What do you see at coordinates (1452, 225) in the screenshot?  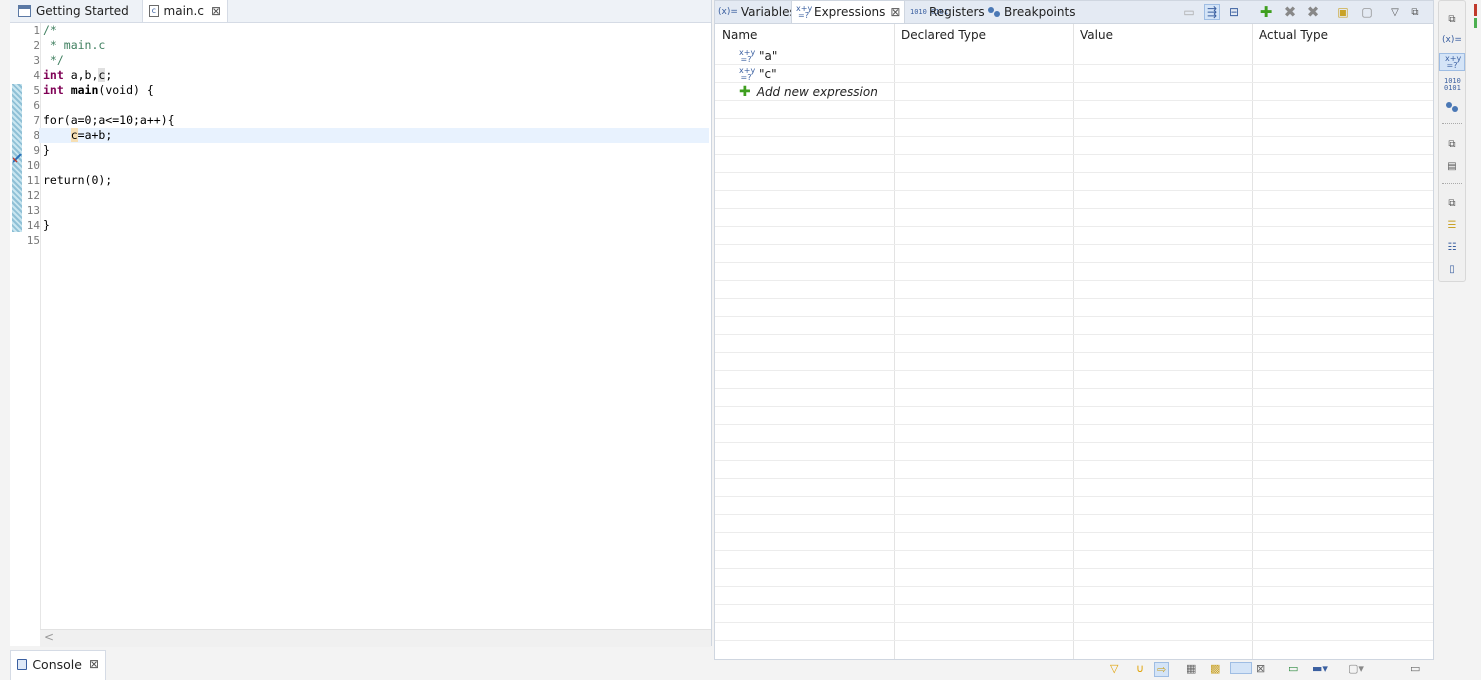 I see `task-list-icon: ☰` at bounding box center [1452, 225].